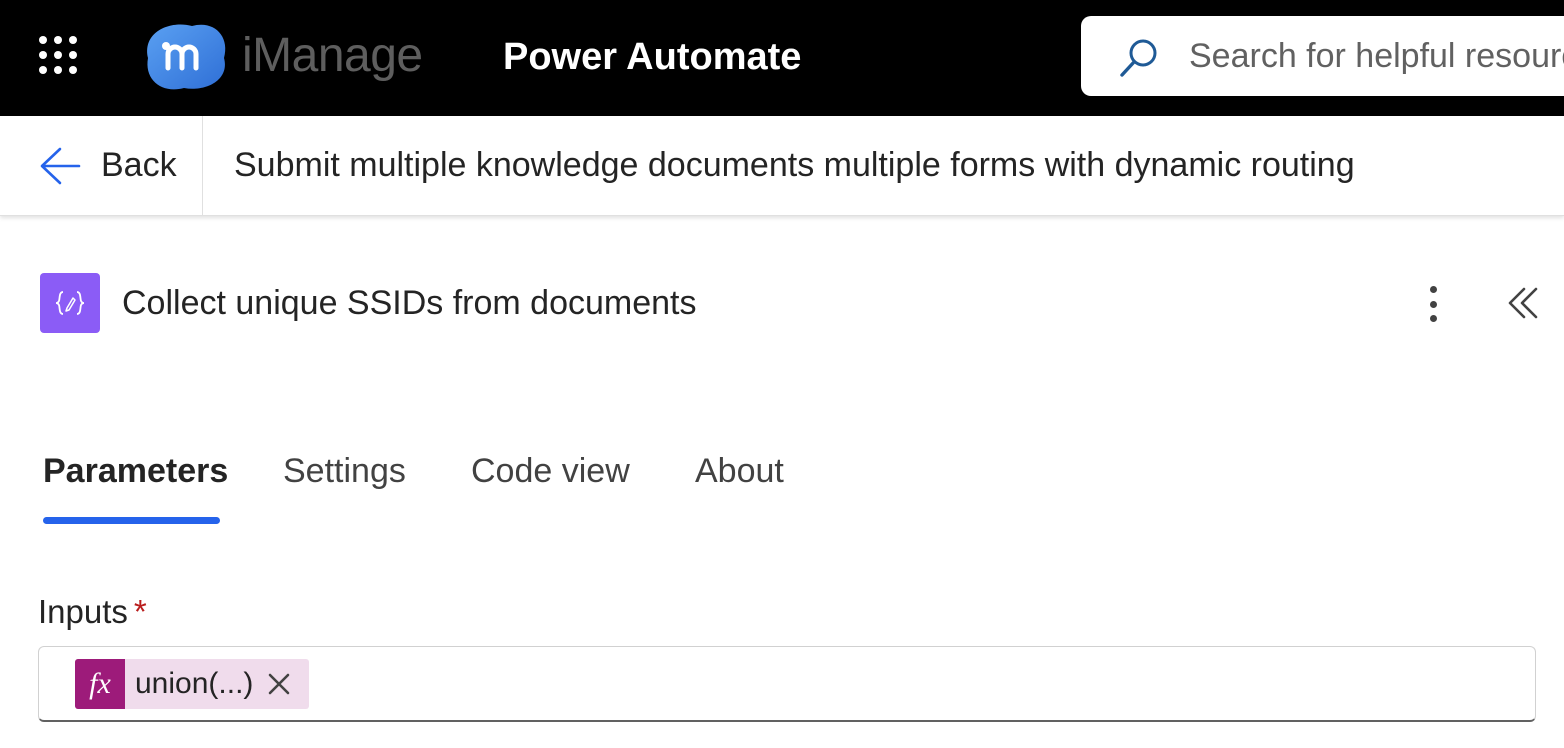 The height and width of the screenshot is (748, 1564). Describe the element at coordinates (131, 520) in the screenshot. I see `active-tab-indicator` at that location.